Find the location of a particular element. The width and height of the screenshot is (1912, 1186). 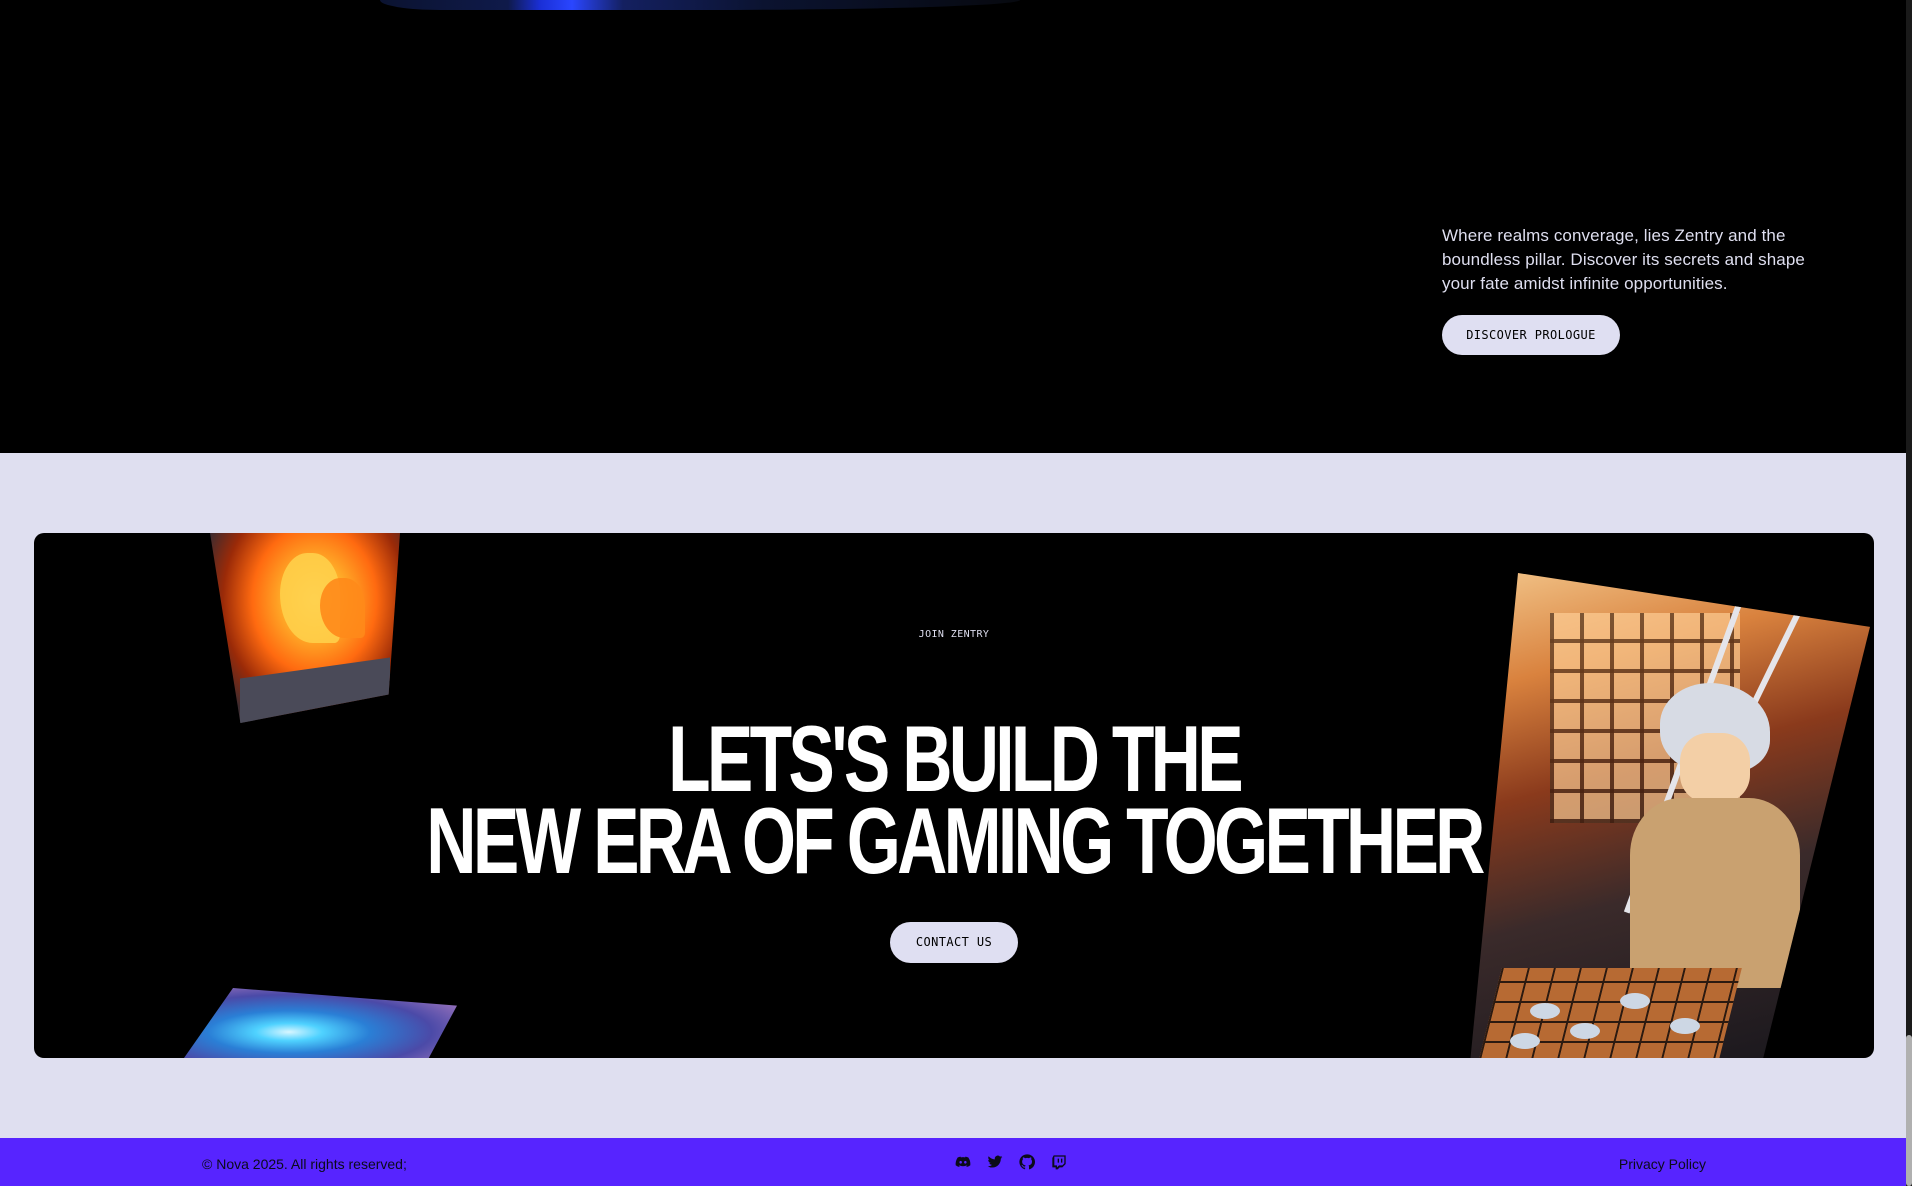

scrollbar-thumb is located at coordinates (1909, 1110).